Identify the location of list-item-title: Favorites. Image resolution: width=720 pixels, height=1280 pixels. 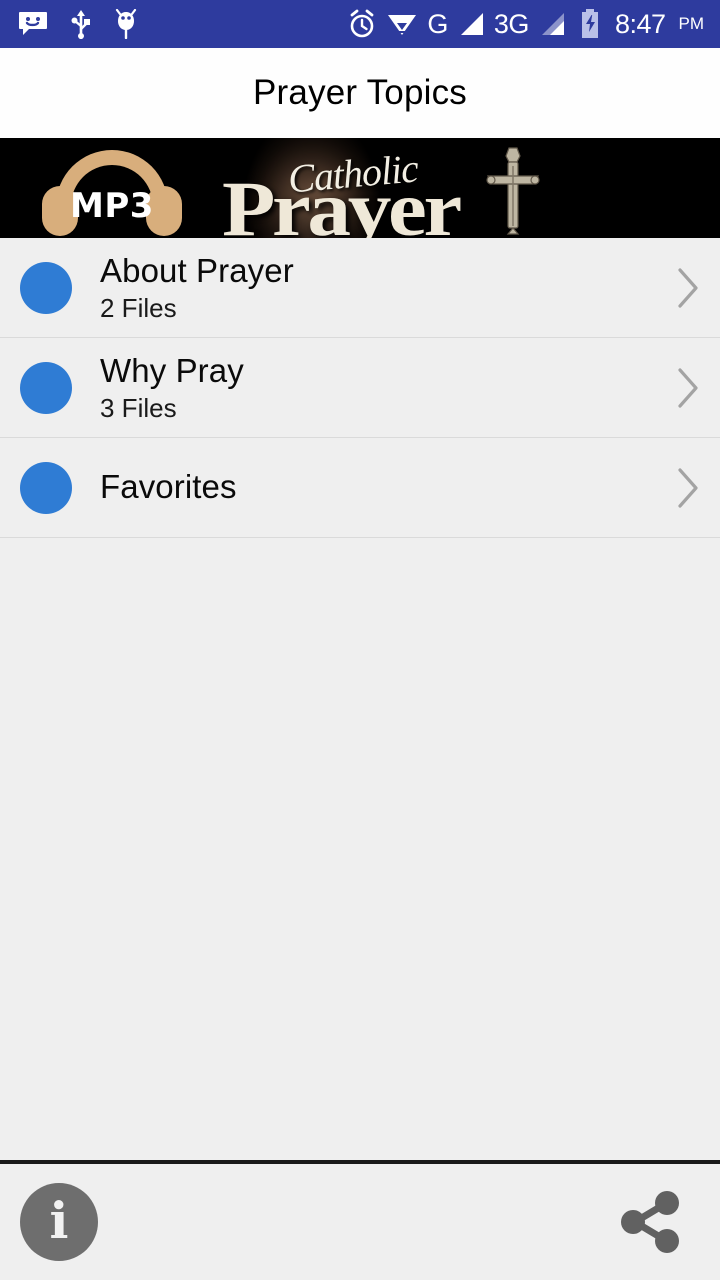
(168, 487).